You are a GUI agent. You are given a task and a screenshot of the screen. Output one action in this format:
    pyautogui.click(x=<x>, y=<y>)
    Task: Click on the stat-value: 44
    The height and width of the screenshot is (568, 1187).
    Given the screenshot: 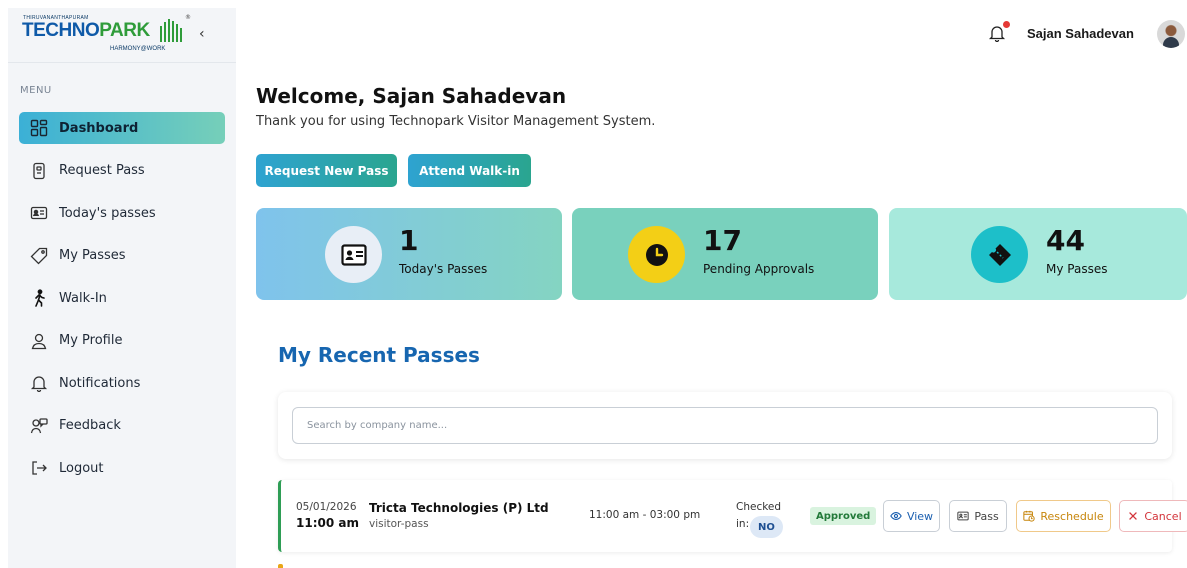 What is the action you would take?
    pyautogui.click(x=1065, y=240)
    